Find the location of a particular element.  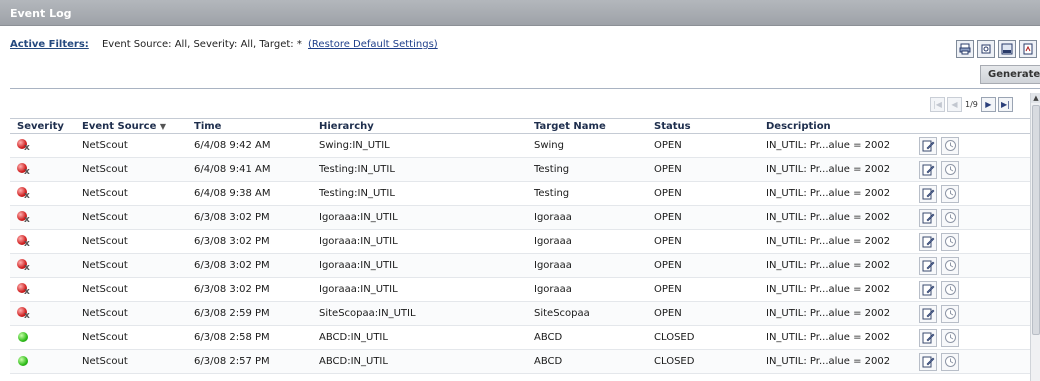

column-header-description: Description is located at coordinates (839, 126).